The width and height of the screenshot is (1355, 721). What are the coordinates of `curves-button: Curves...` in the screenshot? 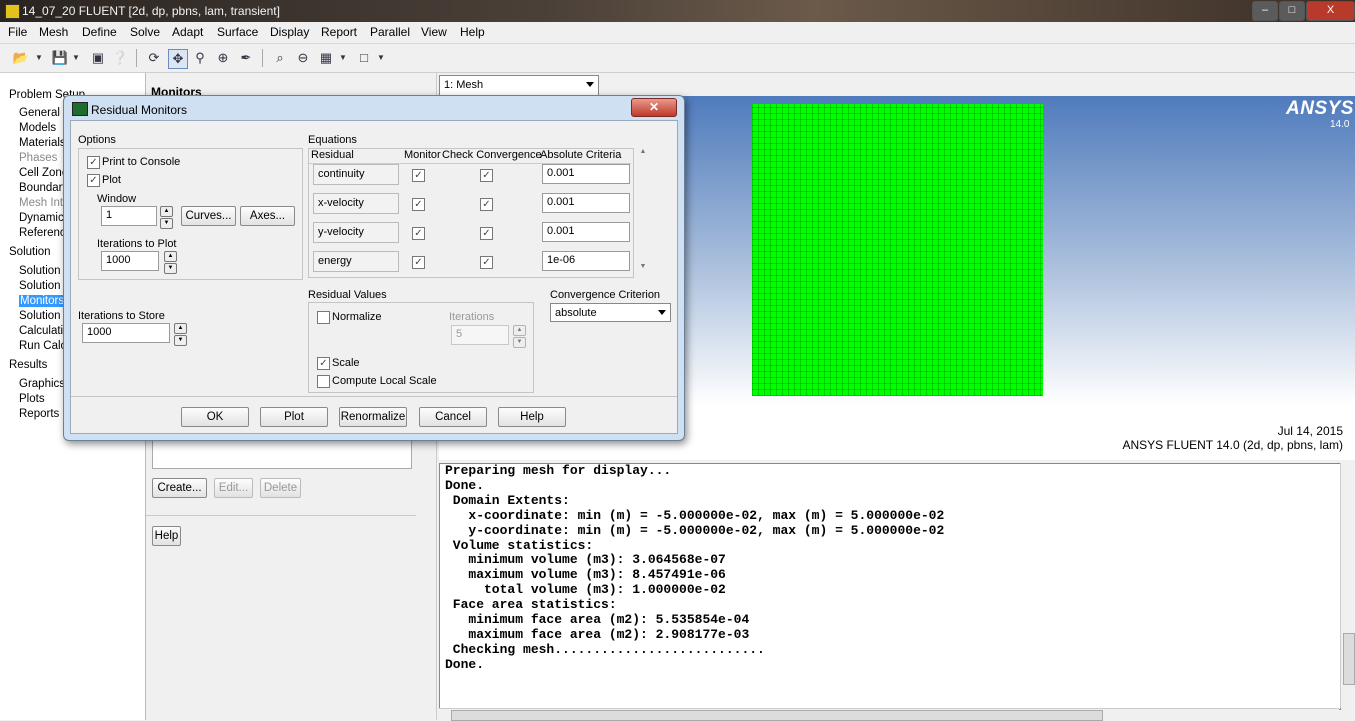 It's located at (208, 216).